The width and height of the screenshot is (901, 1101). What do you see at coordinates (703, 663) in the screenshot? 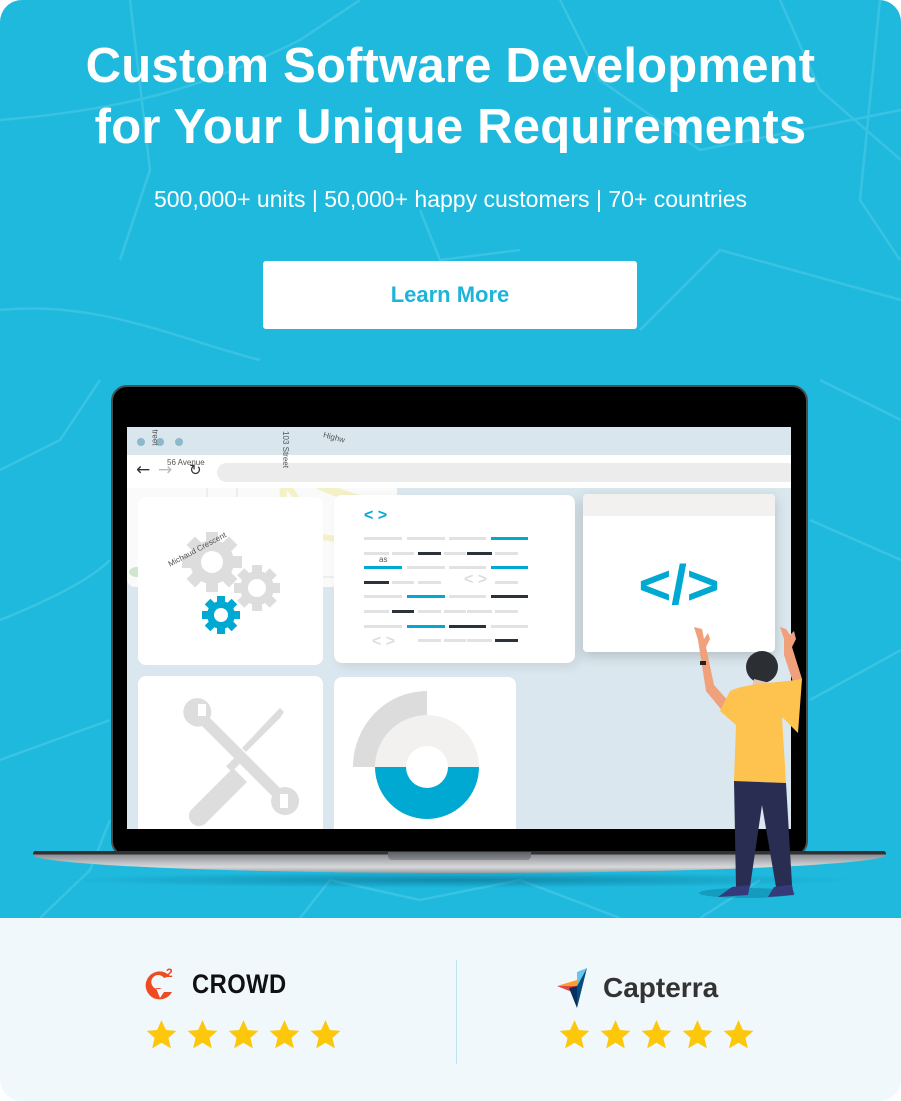
I see `wristwatch` at bounding box center [703, 663].